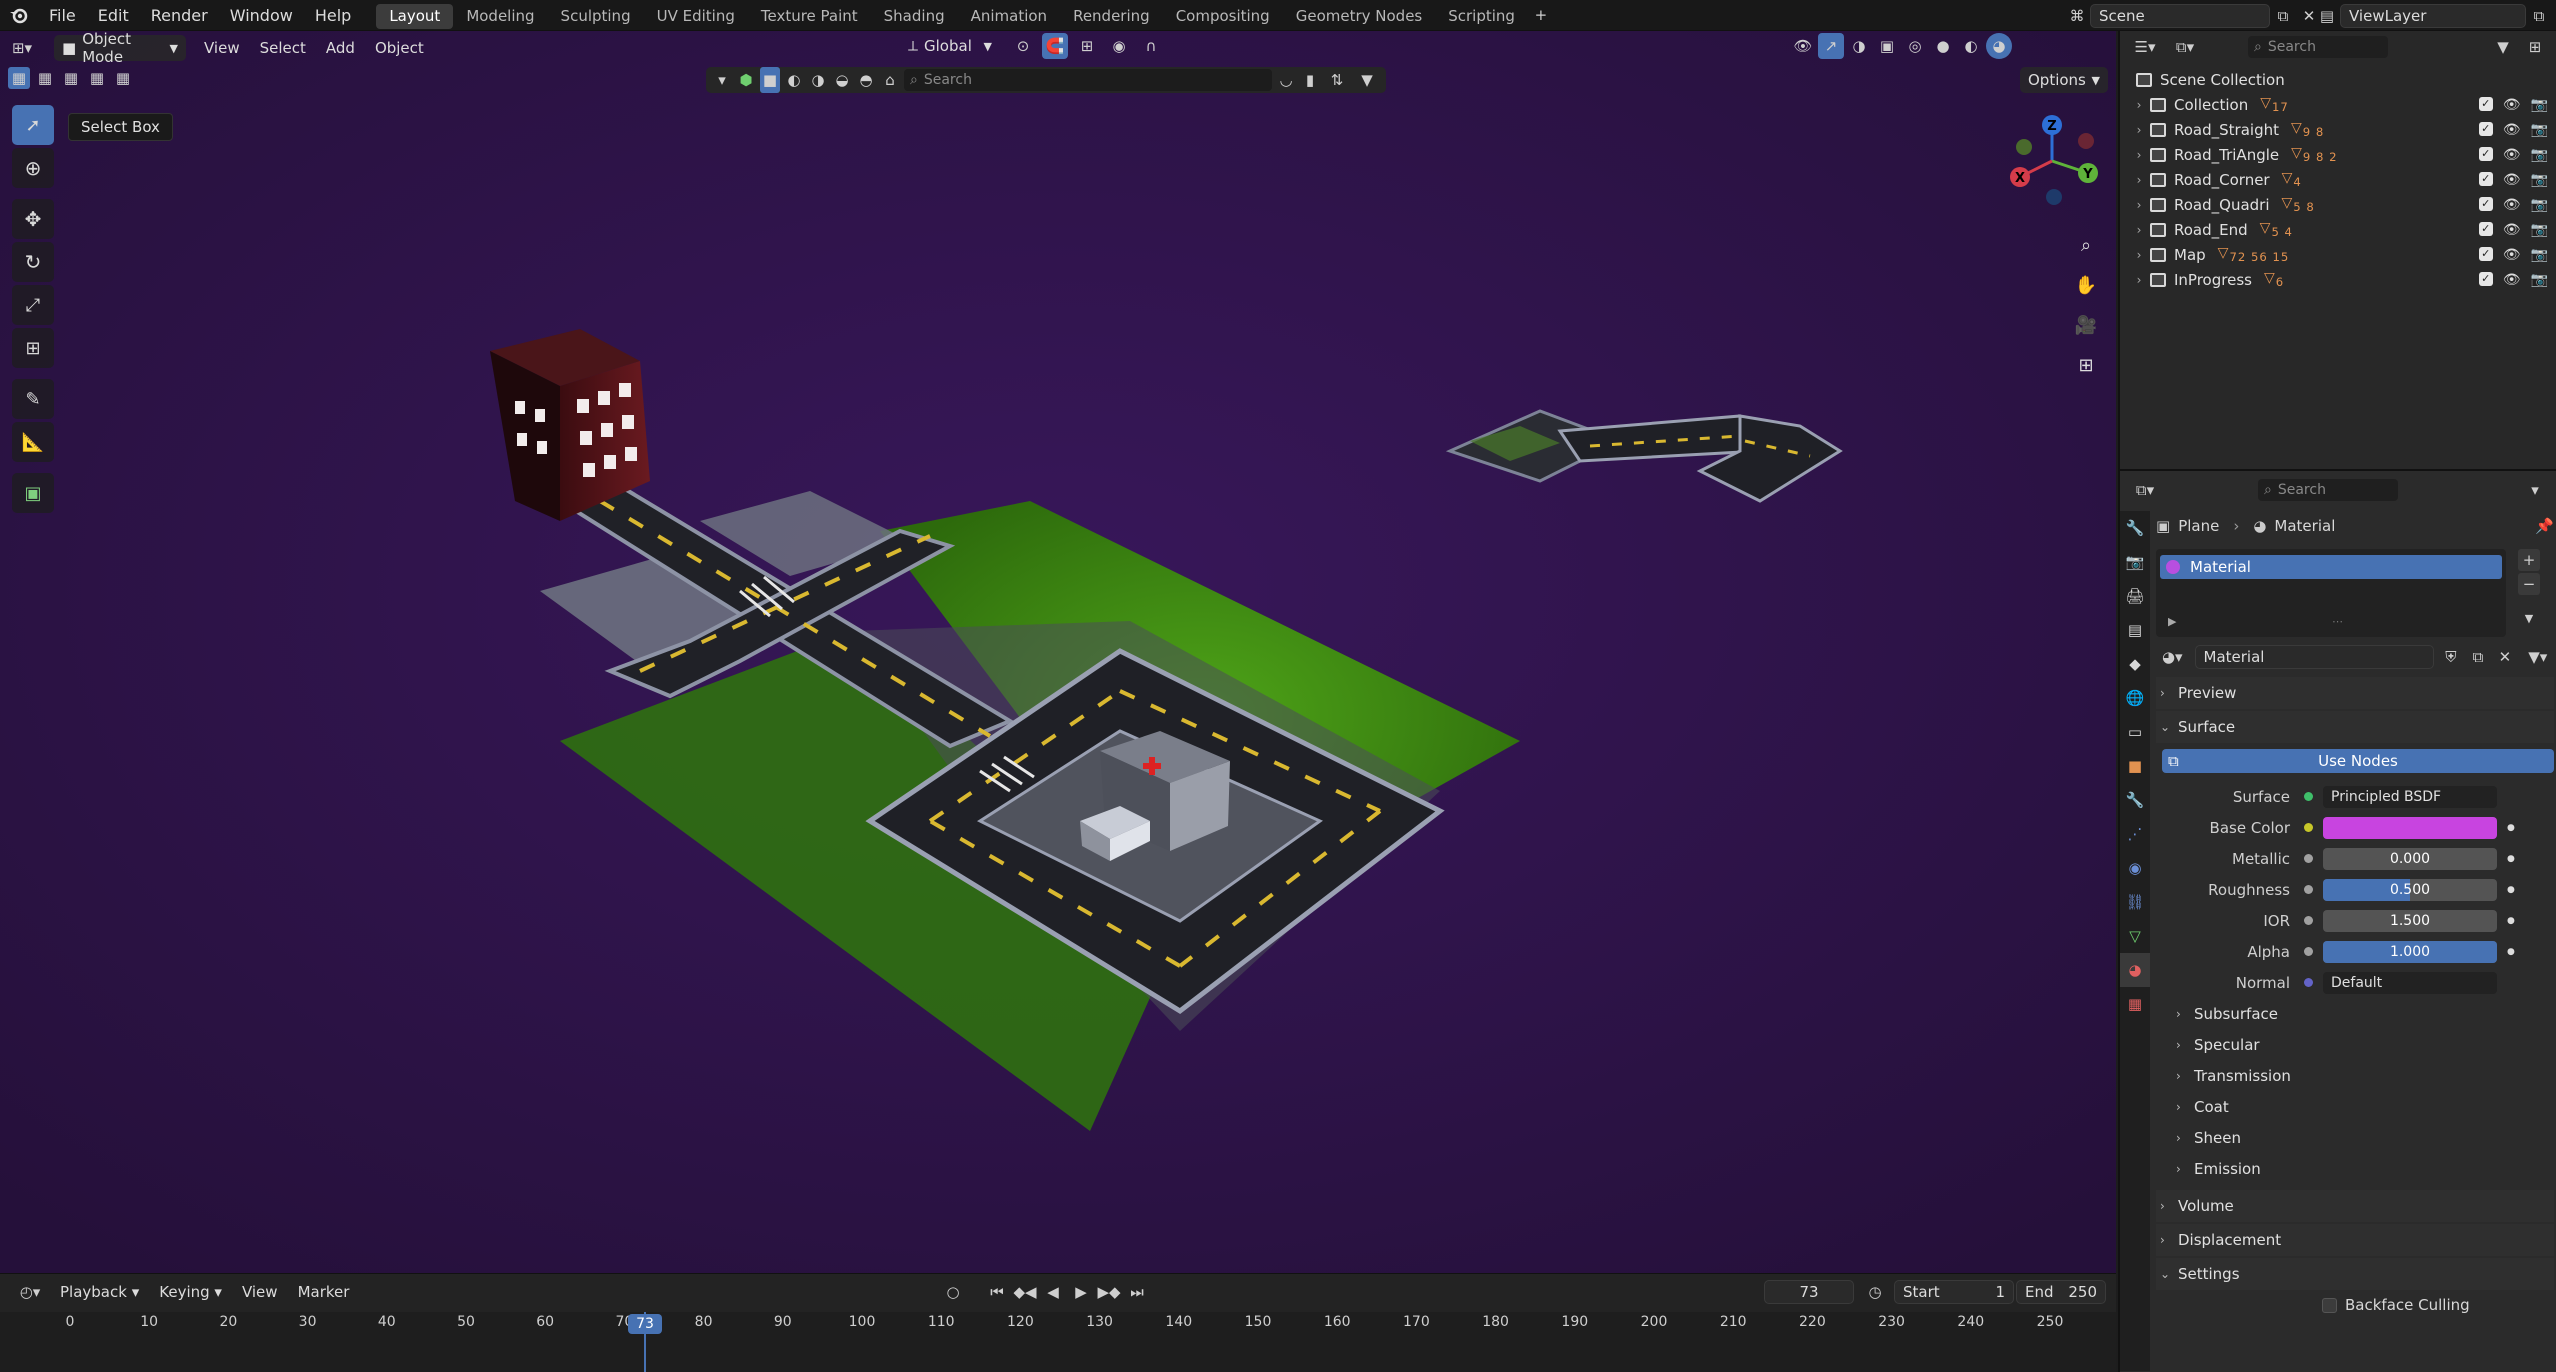  I want to click on outliner-item-road-end: › Road_End ▽5 4 ✓ 👁 📷, so click(2341, 229).